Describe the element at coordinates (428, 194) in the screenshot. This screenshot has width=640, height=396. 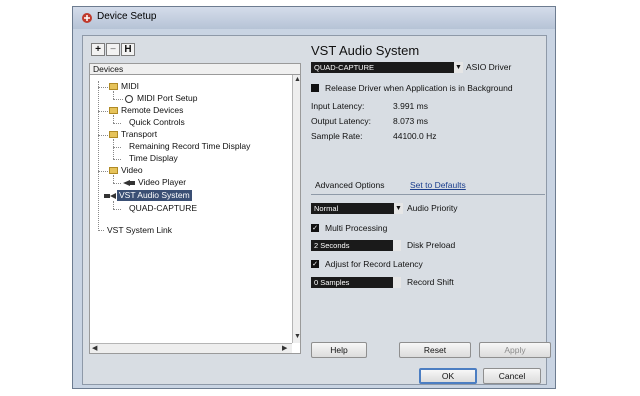
I see `section-divider` at that location.